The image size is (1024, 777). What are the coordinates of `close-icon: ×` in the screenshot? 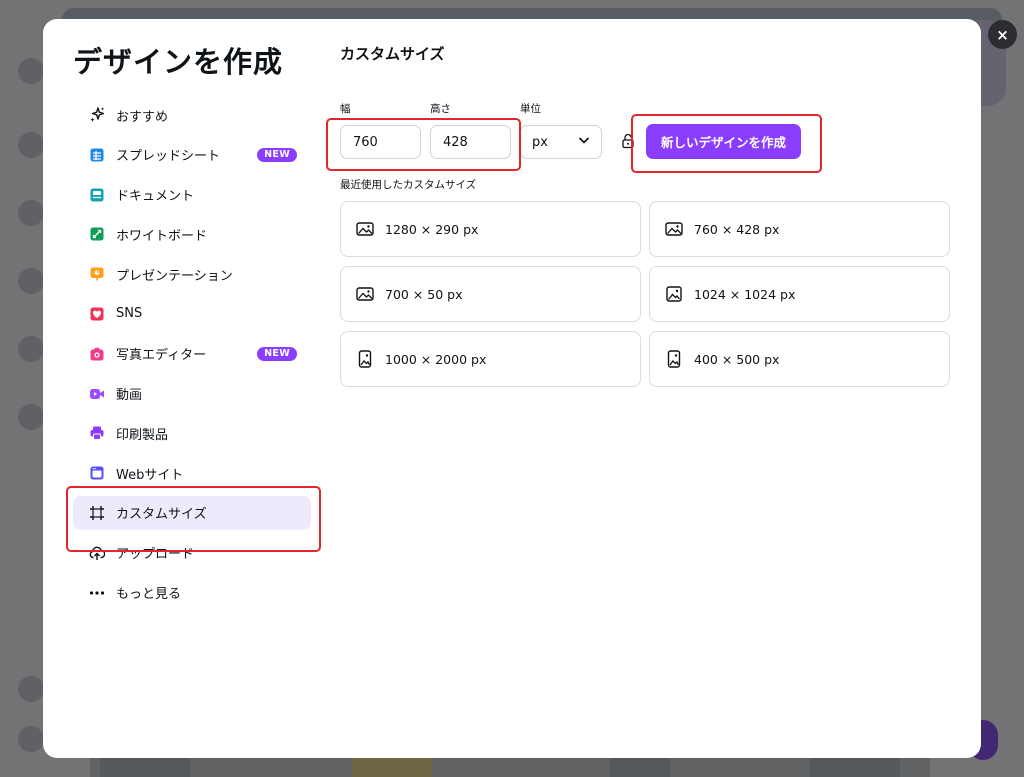 It's located at (1002, 34).